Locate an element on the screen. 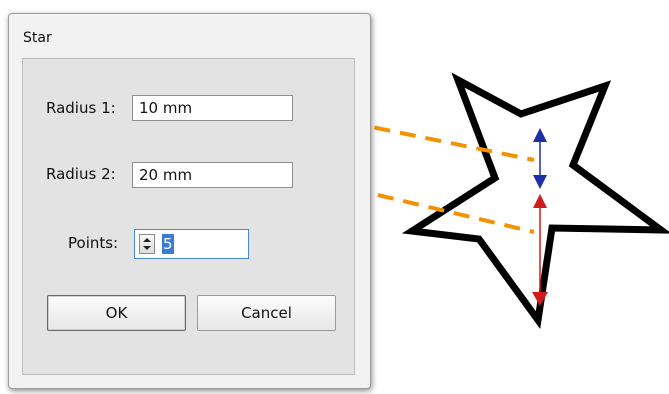  radius2-input: 20 mm is located at coordinates (212, 175).